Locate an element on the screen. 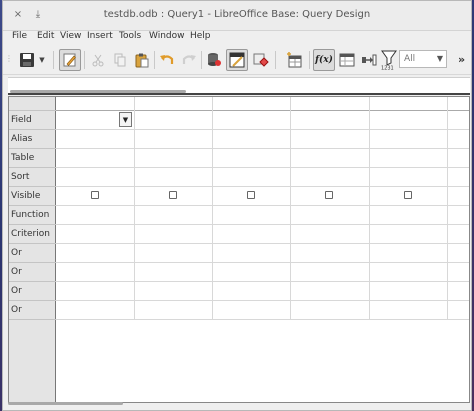 This screenshot has width=474, height=411. menu-bar: File Edit View Insert Tools Window Help is located at coordinates (237, 38).